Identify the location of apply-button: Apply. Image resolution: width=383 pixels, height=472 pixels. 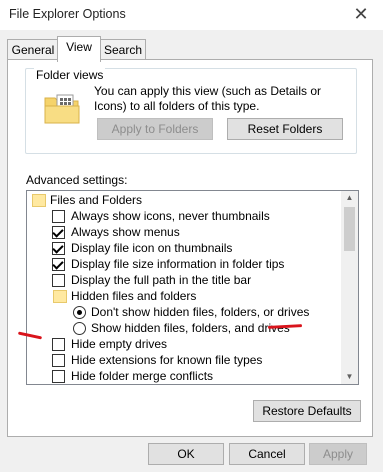
(338, 454).